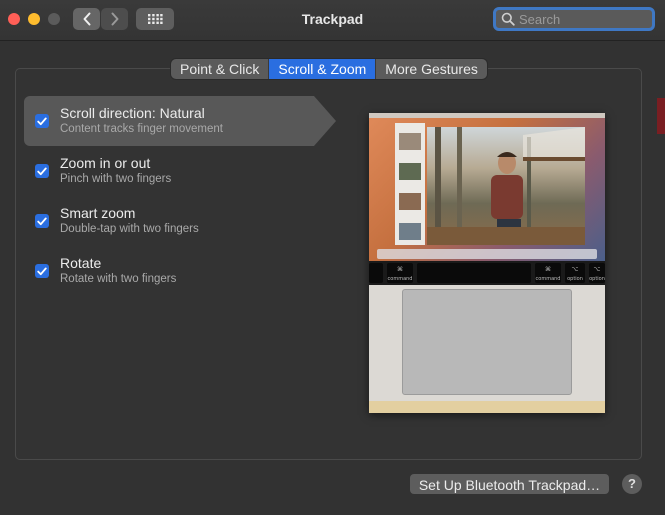 This screenshot has height=515, width=665. What do you see at coordinates (118, 279) in the screenshot?
I see `option-subtitle: Rotate with two fingers` at bounding box center [118, 279].